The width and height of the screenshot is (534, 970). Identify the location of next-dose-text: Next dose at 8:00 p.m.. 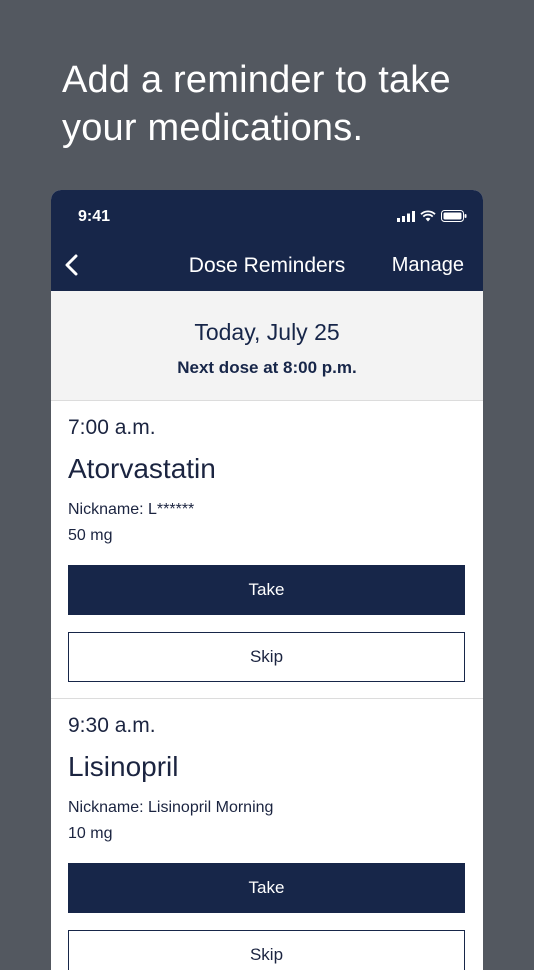
(267, 367).